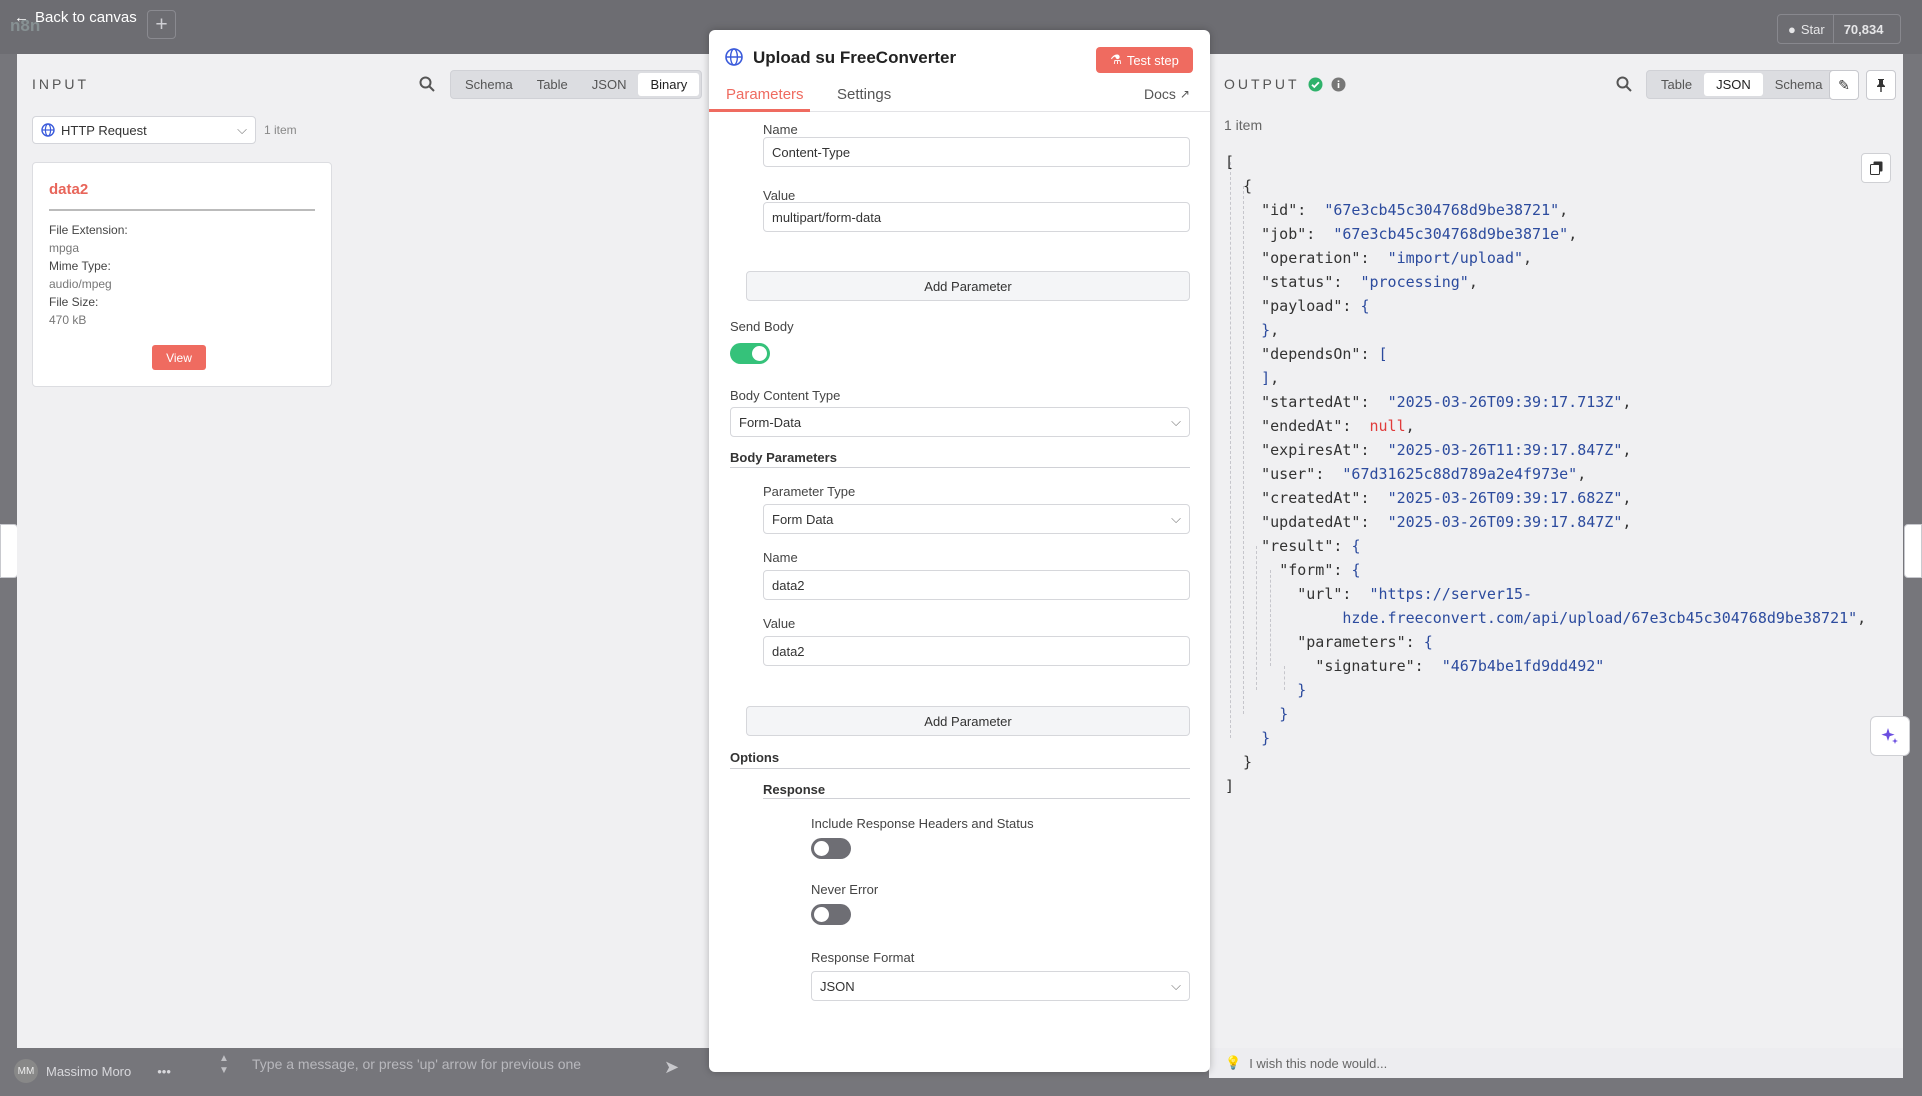 This screenshot has height=1096, width=1922. What do you see at coordinates (1451, 234) in the screenshot?
I see `json-job: "67e3cb45c304768d9be3871e"` at bounding box center [1451, 234].